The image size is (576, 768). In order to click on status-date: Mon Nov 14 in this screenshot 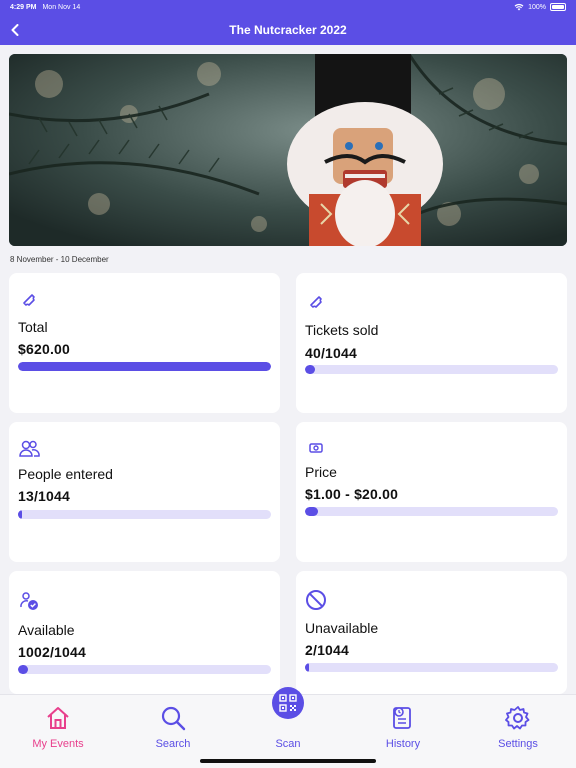, I will do `click(61, 7)`.